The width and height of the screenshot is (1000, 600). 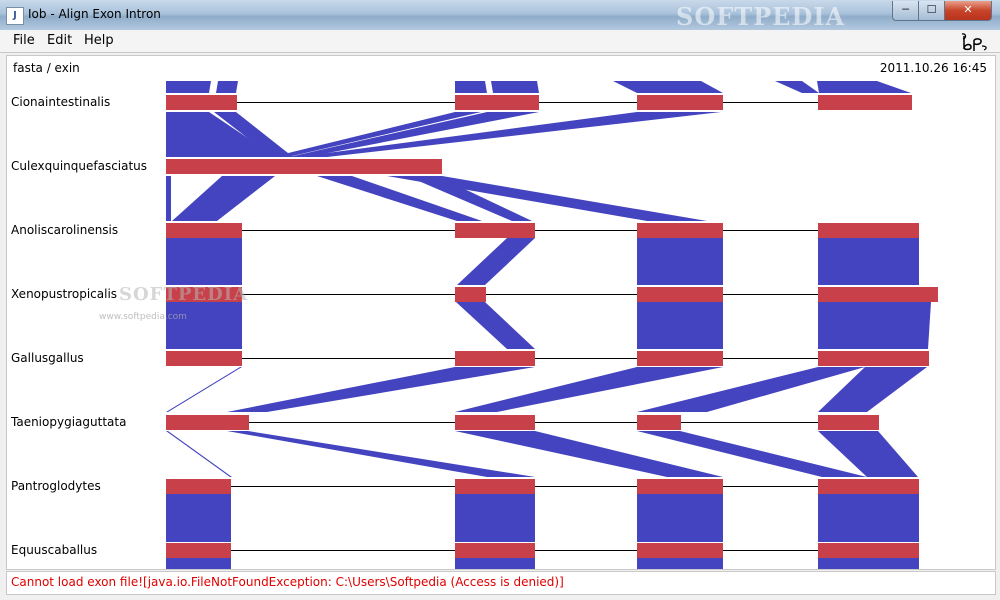 What do you see at coordinates (905, 11) in the screenshot?
I see `minimize-button: ─` at bounding box center [905, 11].